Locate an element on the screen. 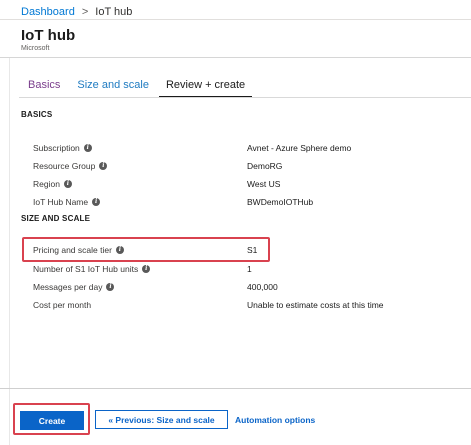 The height and width of the screenshot is (445, 471). tab-review-create: Review + create is located at coordinates (205, 88).